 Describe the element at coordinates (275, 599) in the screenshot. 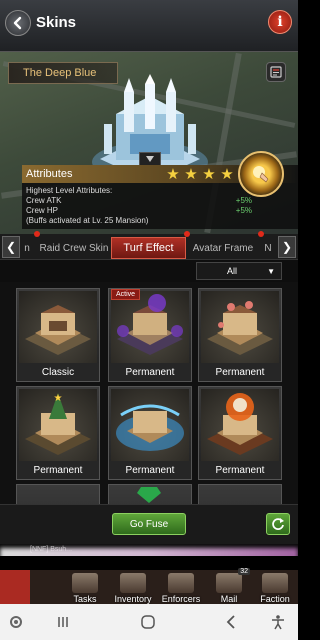

I see `nav-label: Faction` at that location.